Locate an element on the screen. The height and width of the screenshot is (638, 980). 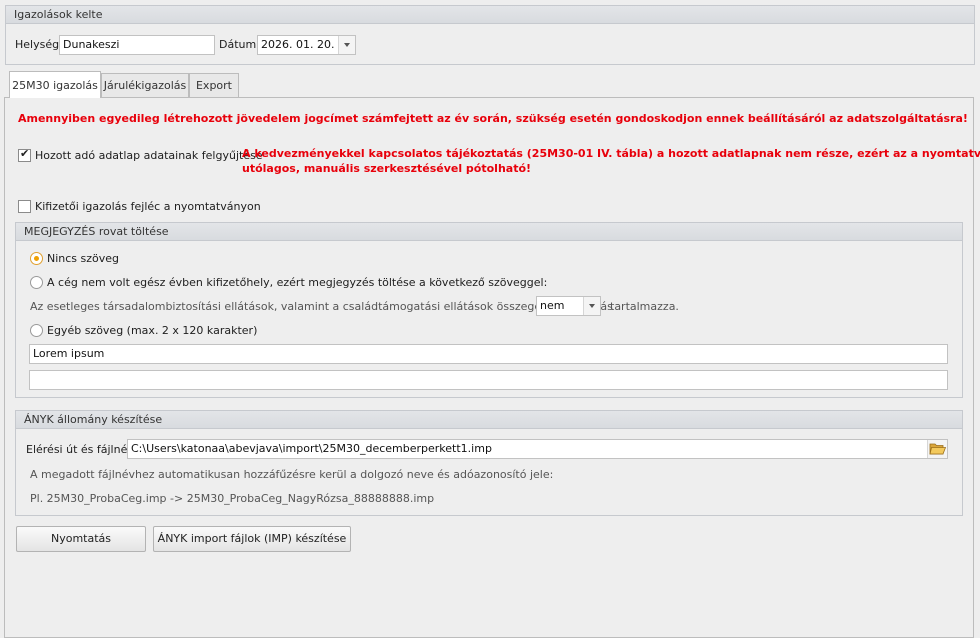
issue-date-group-title: Igazolások kelte is located at coordinates (490, 15).